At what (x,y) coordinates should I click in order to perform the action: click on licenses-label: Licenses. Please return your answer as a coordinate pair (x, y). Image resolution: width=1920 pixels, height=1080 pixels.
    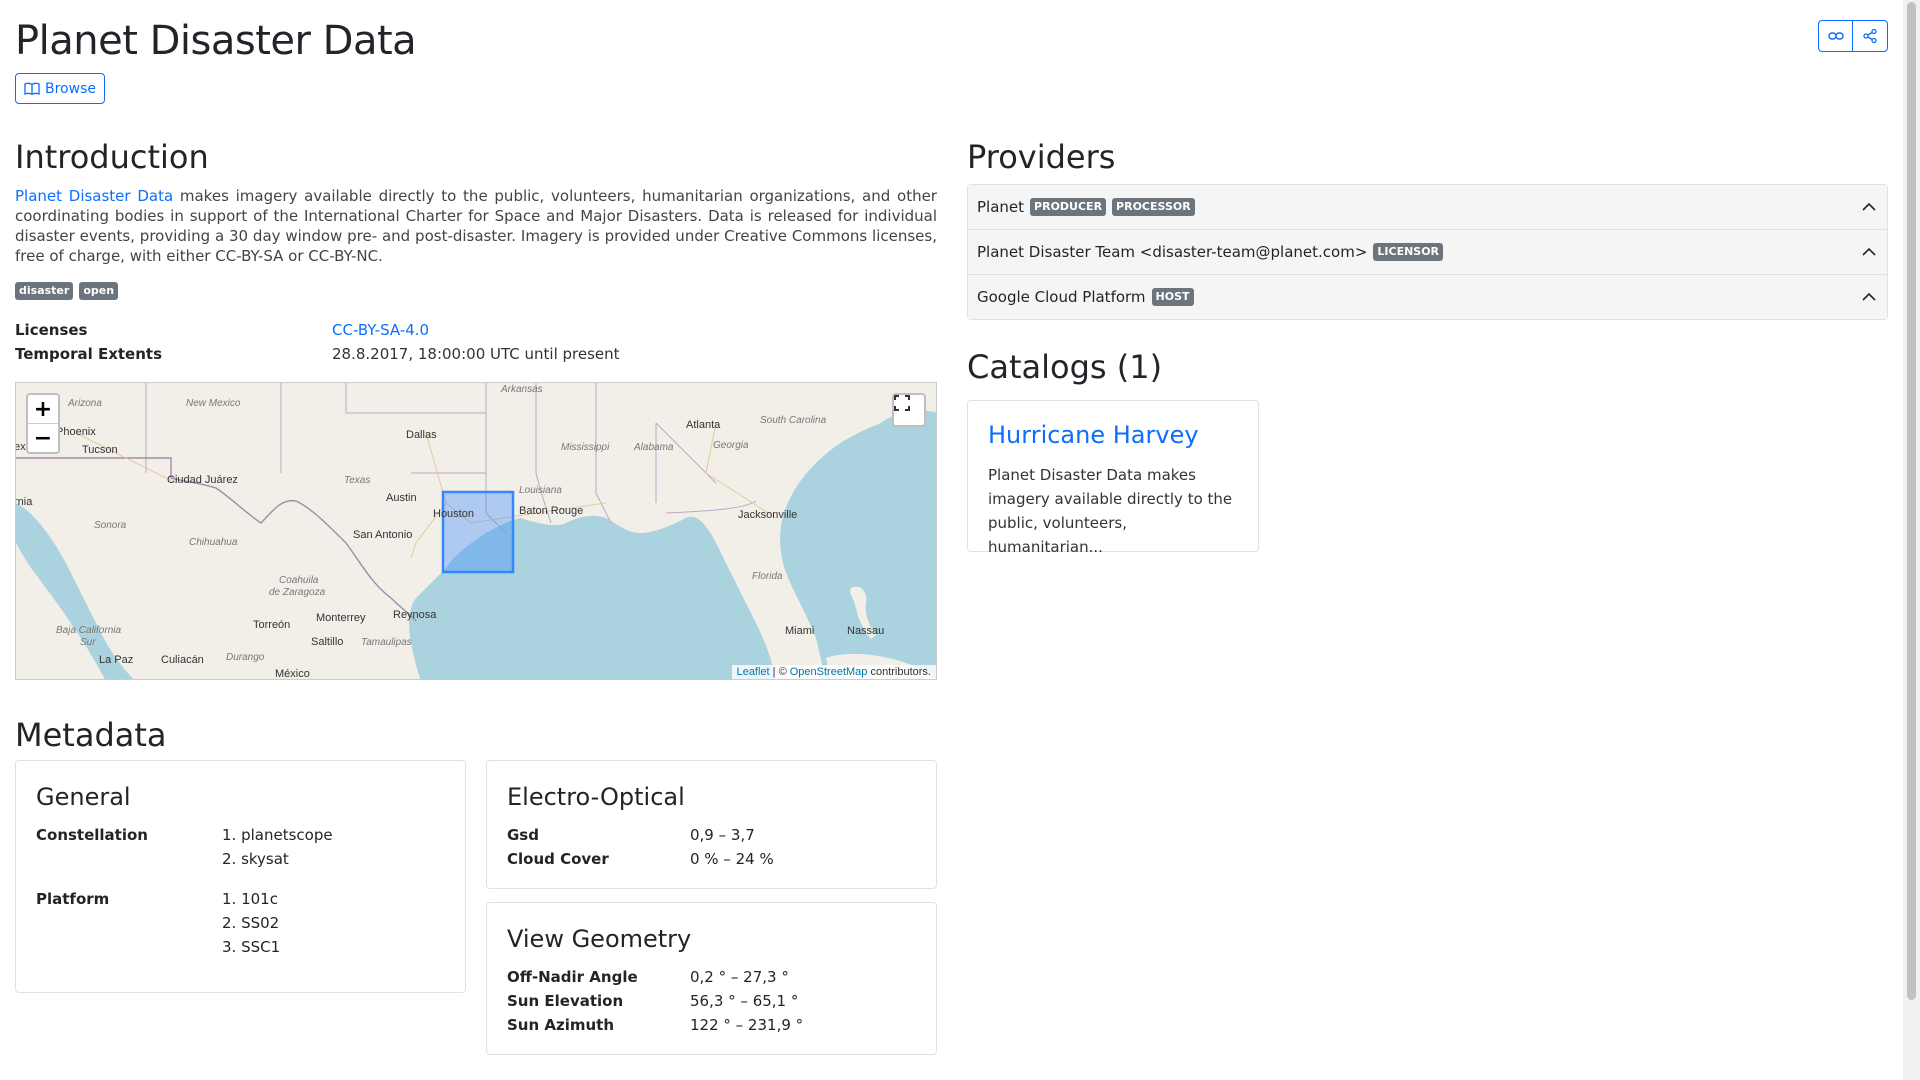
    Looking at the image, I should click on (51, 330).